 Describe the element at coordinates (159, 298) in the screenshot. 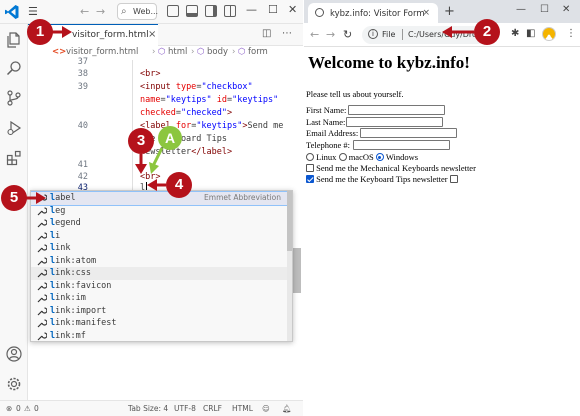

I see `suggestion-item: link:im` at that location.